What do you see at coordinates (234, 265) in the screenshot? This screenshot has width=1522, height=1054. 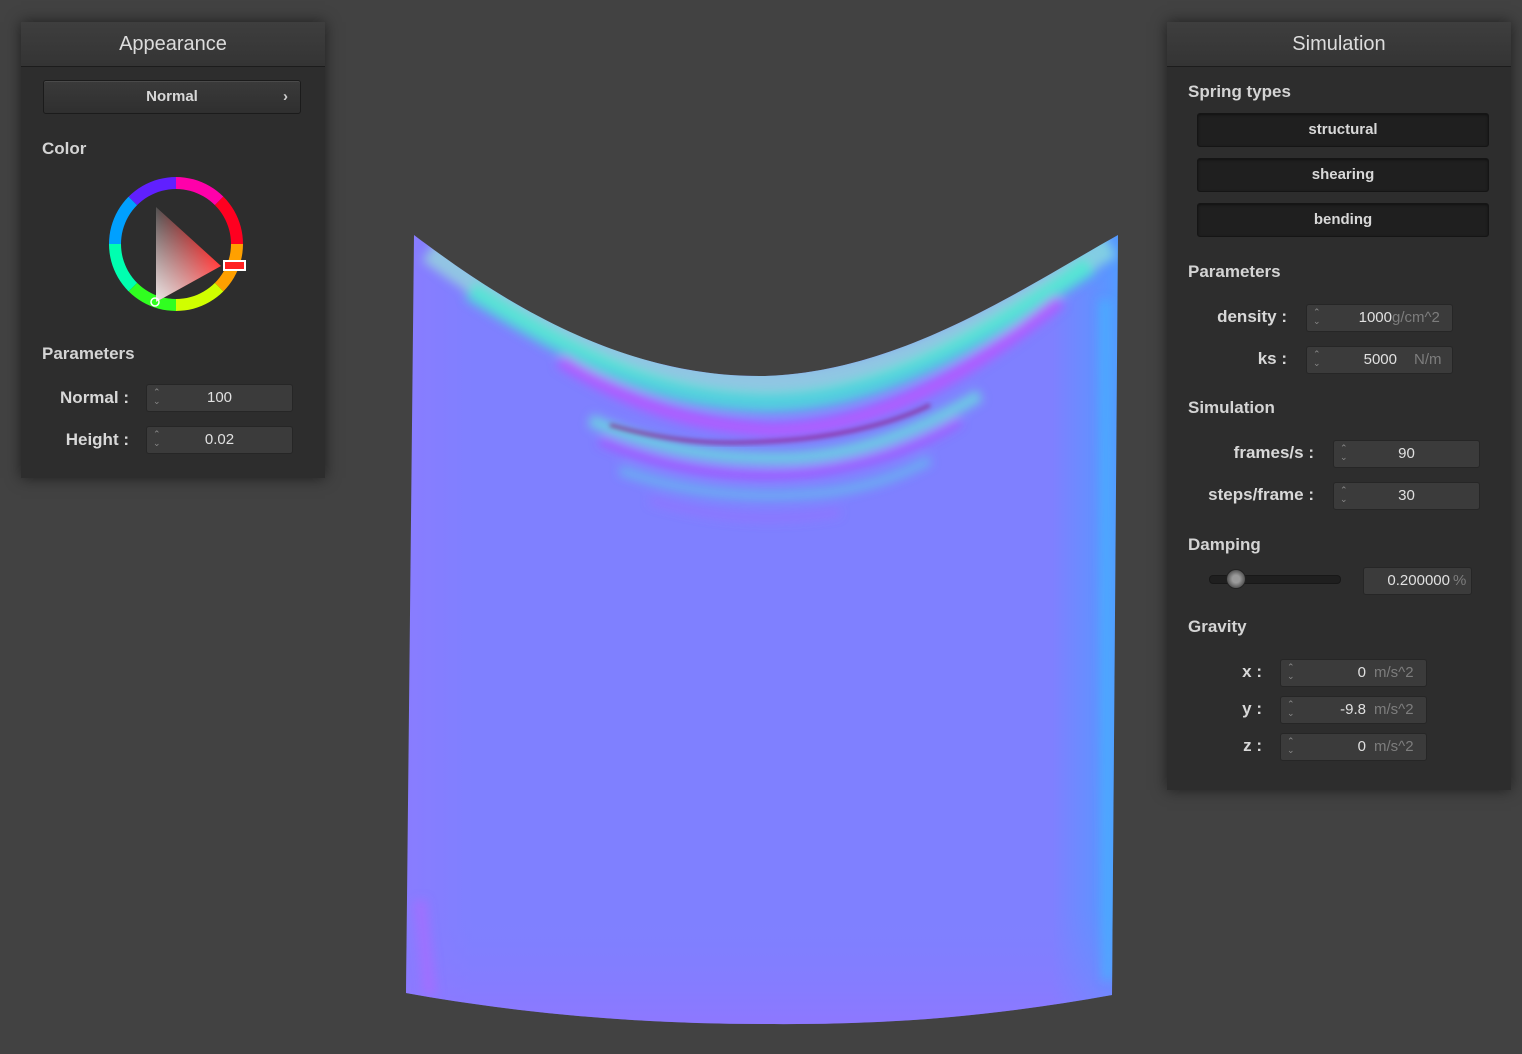 I see `hue-selector-handle` at bounding box center [234, 265].